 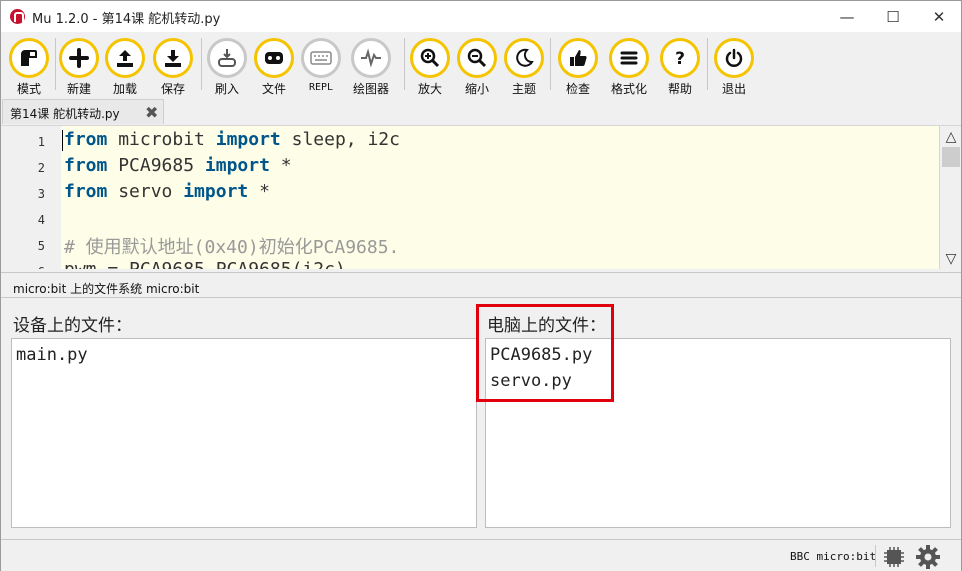 I want to click on tab-close-icon: ✖, so click(x=151, y=112).